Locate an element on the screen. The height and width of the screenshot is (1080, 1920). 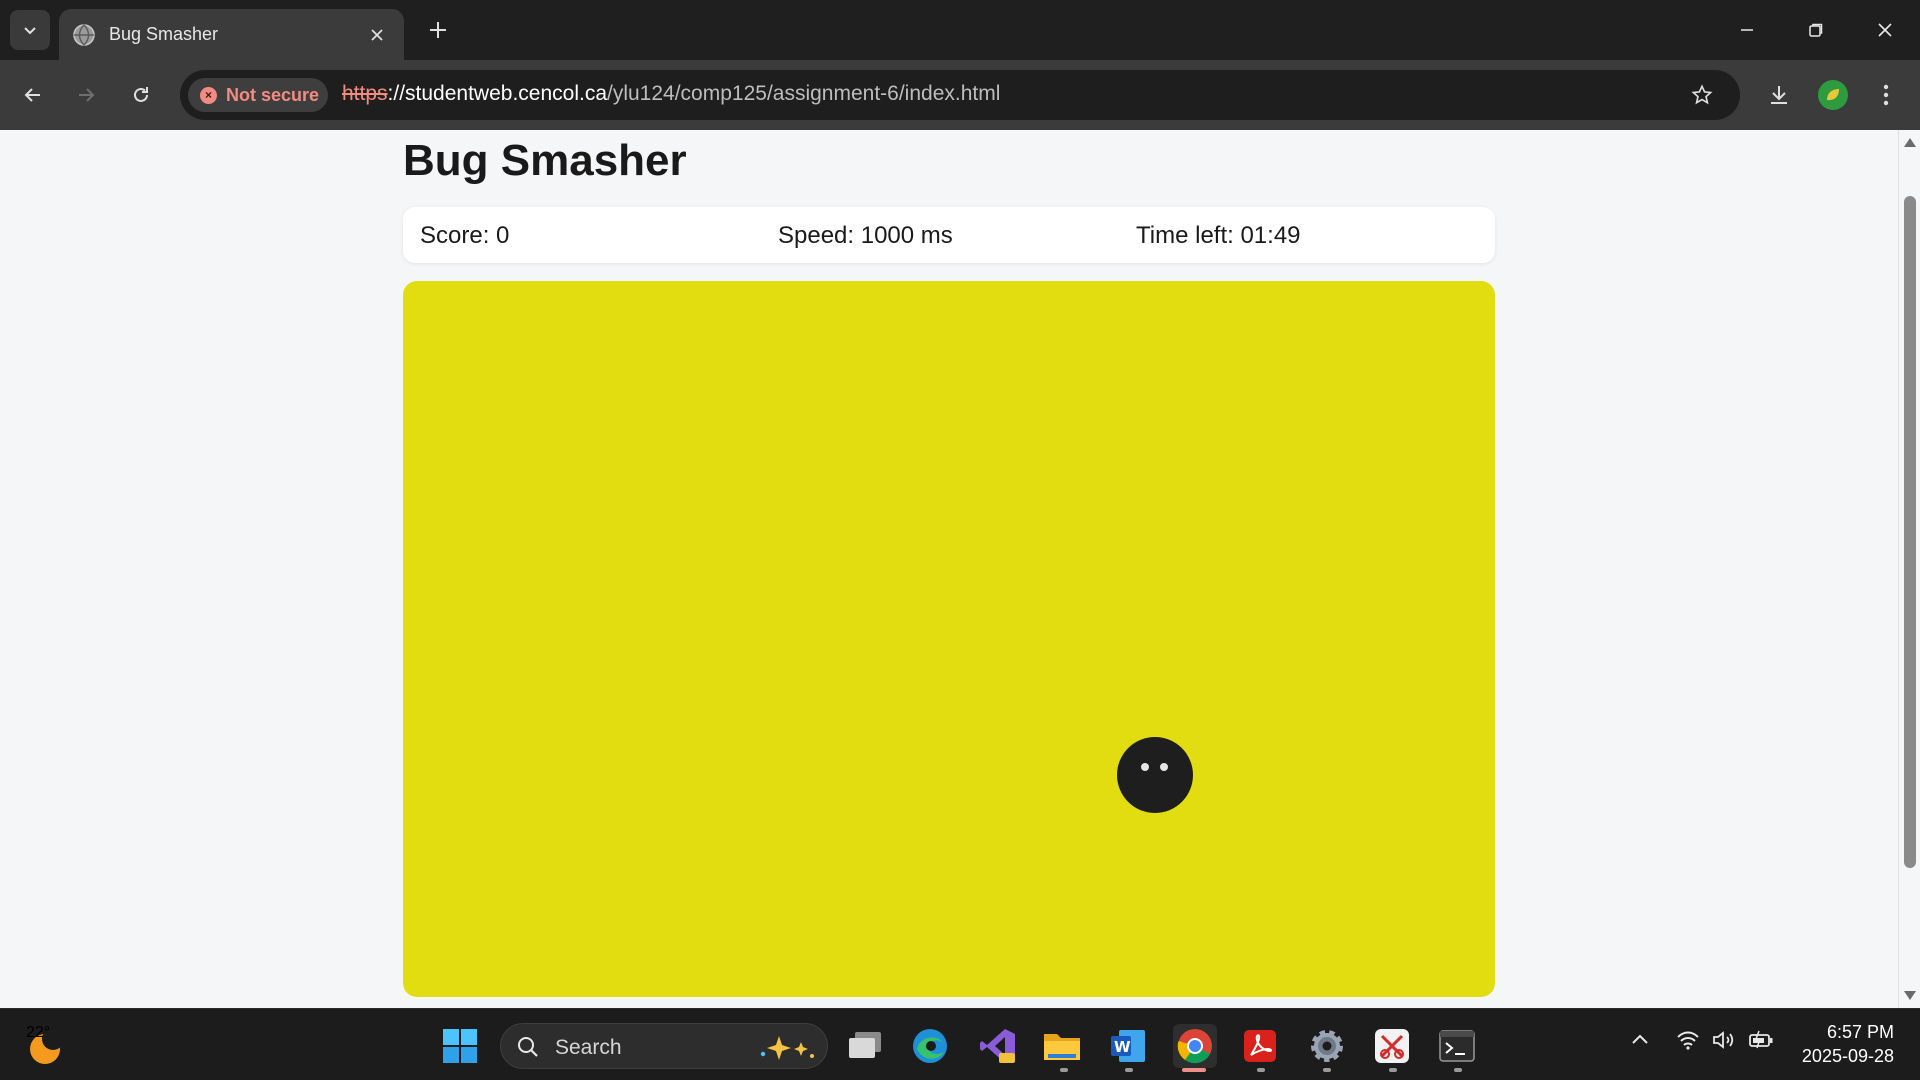
scroll-thumb is located at coordinates (1910, 532).